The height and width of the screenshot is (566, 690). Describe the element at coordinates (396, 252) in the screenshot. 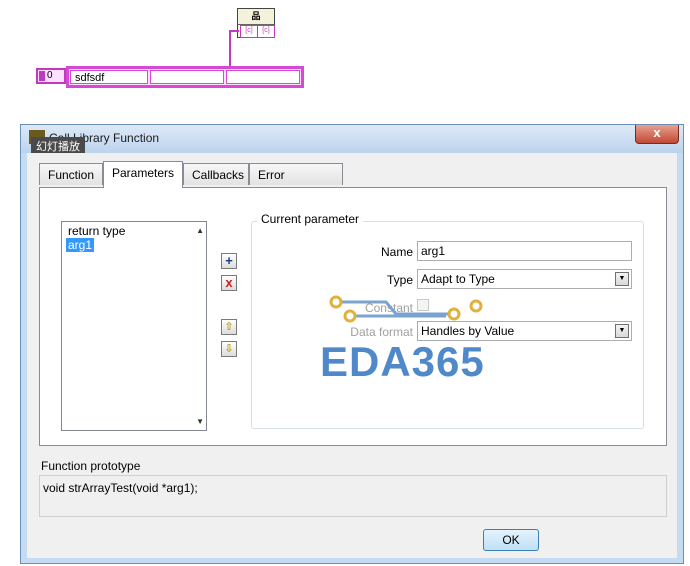

I see `name-label: Name` at that location.